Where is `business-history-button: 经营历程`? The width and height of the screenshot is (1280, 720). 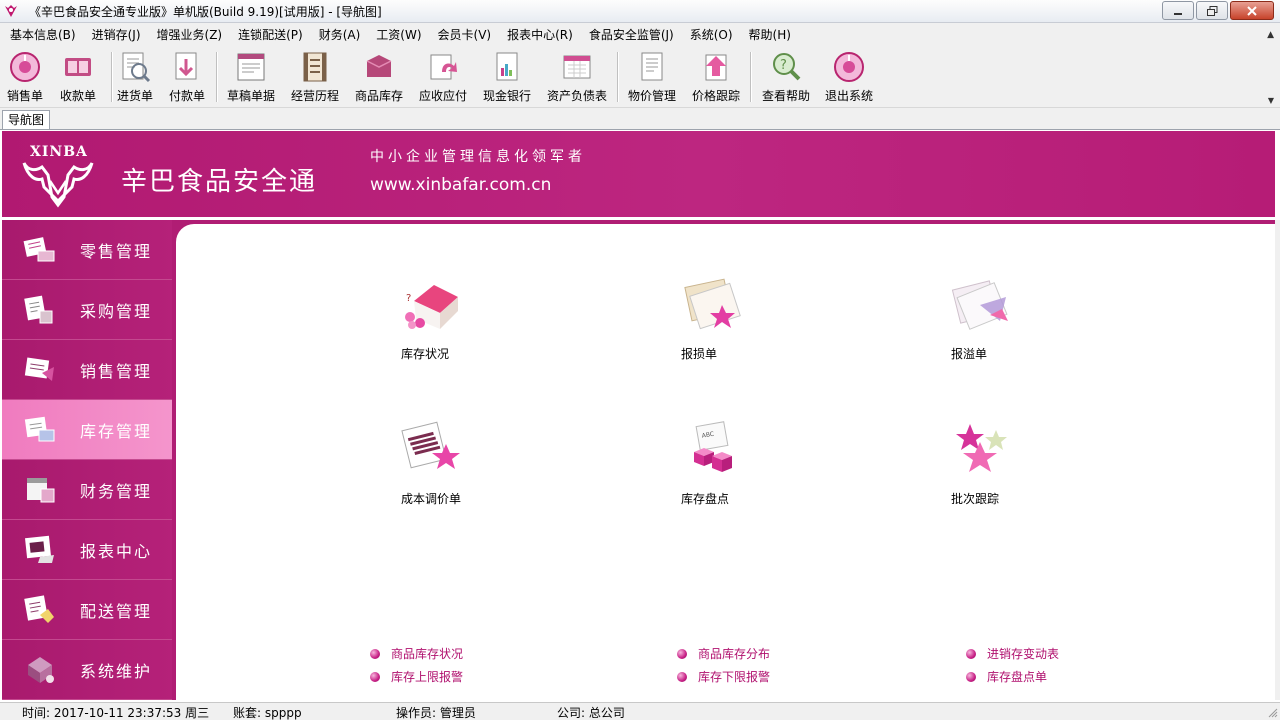
business-history-button: 经营历程 is located at coordinates (315, 77).